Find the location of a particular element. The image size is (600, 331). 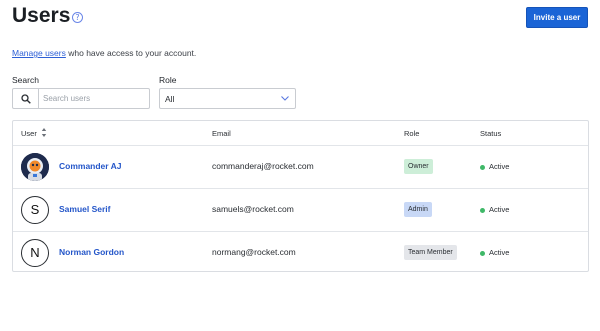

invite-user-button: Invite a user is located at coordinates (557, 17).